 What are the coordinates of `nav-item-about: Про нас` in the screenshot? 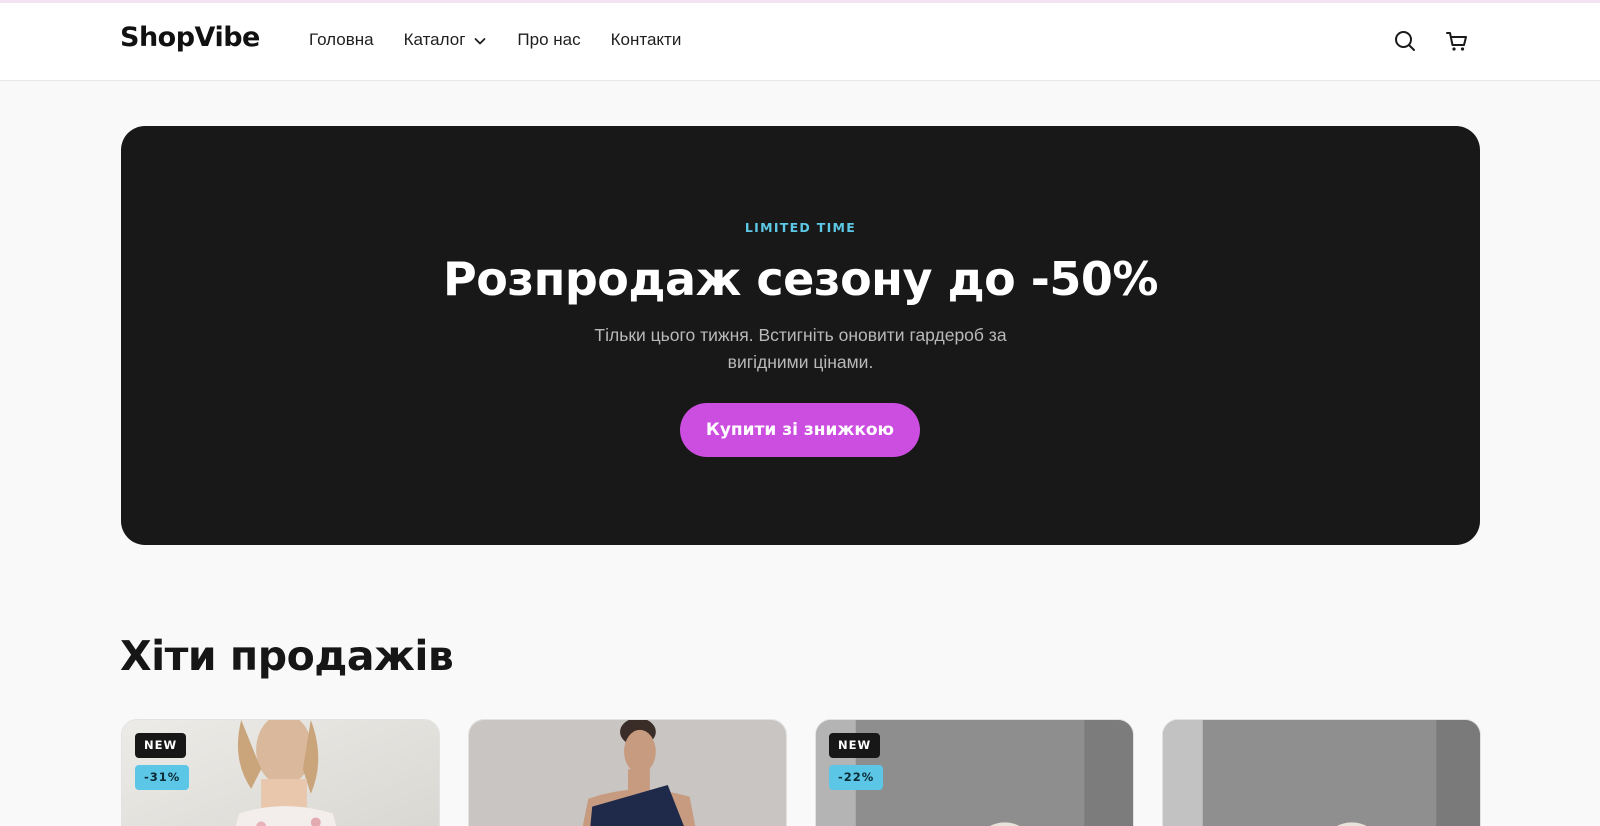 It's located at (548, 40).